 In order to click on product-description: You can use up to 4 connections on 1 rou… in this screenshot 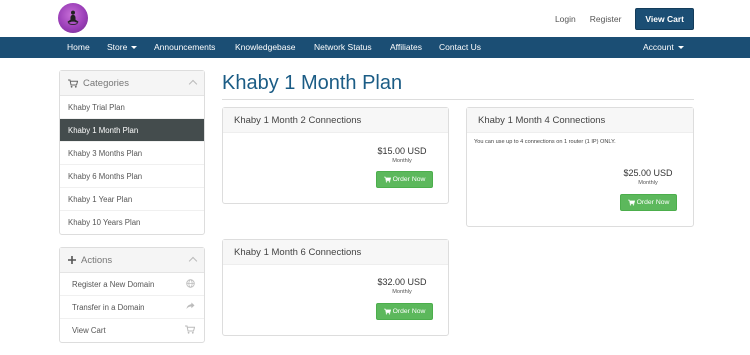, I will do `click(545, 142)`.